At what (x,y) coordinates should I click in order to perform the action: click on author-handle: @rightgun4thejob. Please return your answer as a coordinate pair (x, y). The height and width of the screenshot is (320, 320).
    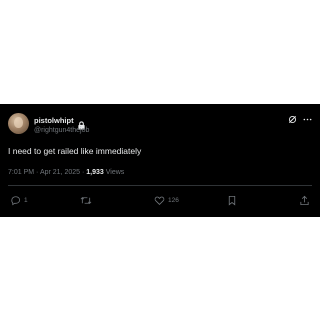
    Looking at the image, I should click on (61, 130).